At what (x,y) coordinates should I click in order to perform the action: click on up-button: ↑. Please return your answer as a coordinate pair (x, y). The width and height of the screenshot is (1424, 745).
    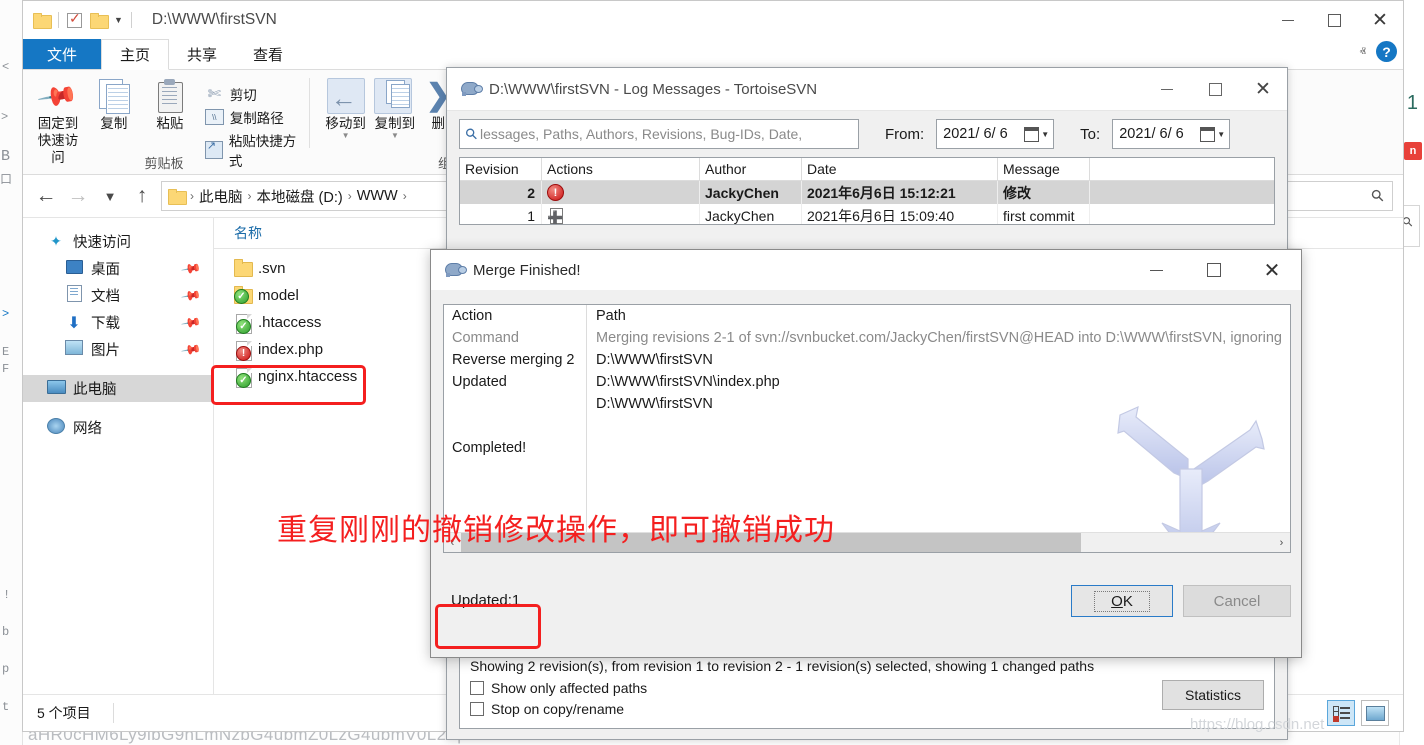
    Looking at the image, I should click on (142, 196).